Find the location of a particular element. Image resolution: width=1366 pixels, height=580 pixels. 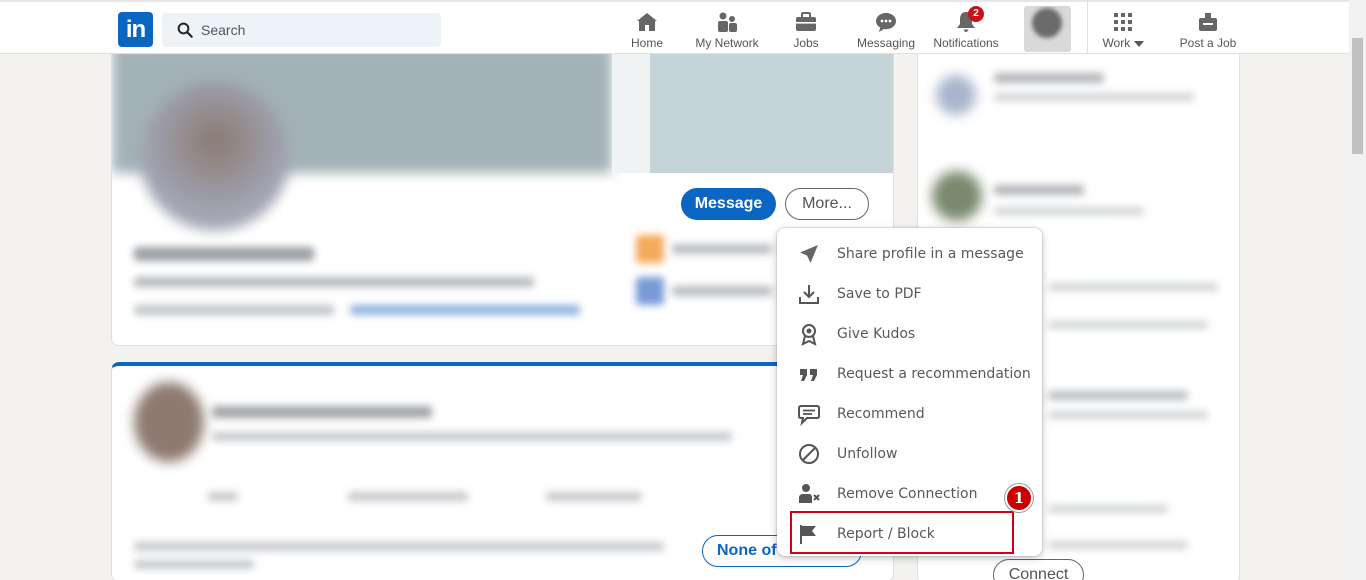

company-logo-blurred is located at coordinates (650, 249).